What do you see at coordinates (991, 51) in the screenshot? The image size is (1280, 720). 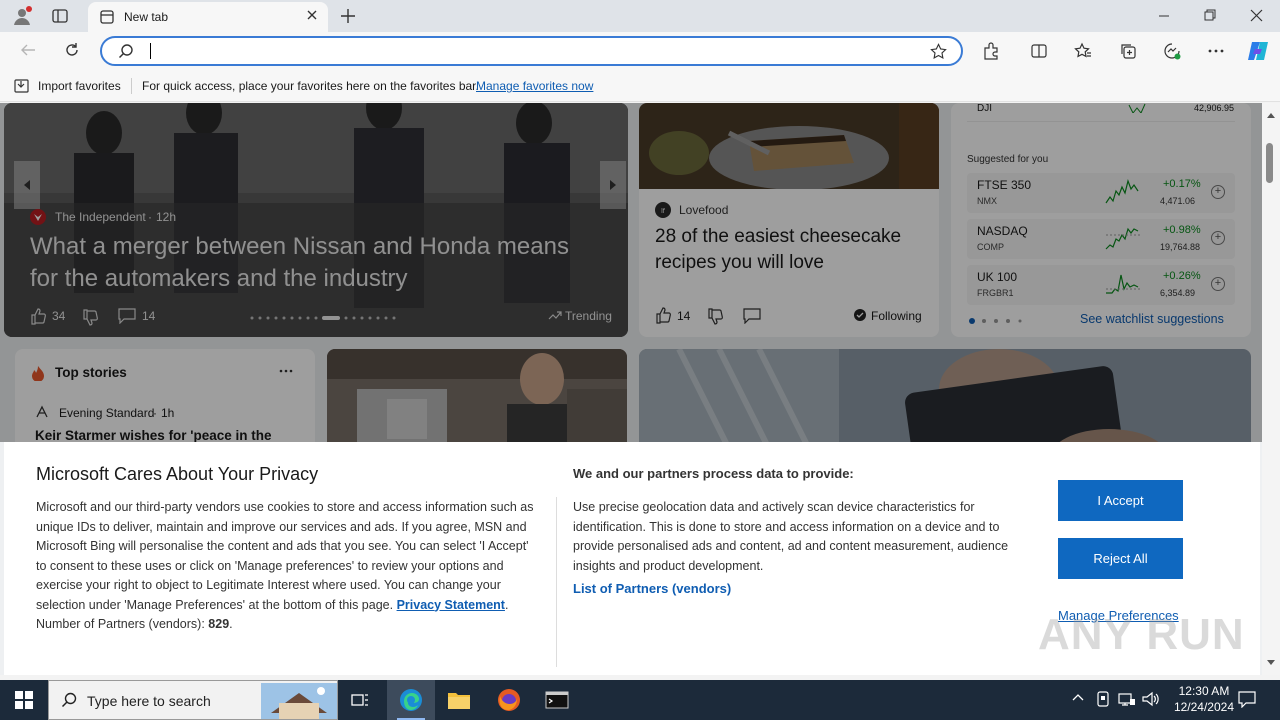 I see `extensions-icon` at bounding box center [991, 51].